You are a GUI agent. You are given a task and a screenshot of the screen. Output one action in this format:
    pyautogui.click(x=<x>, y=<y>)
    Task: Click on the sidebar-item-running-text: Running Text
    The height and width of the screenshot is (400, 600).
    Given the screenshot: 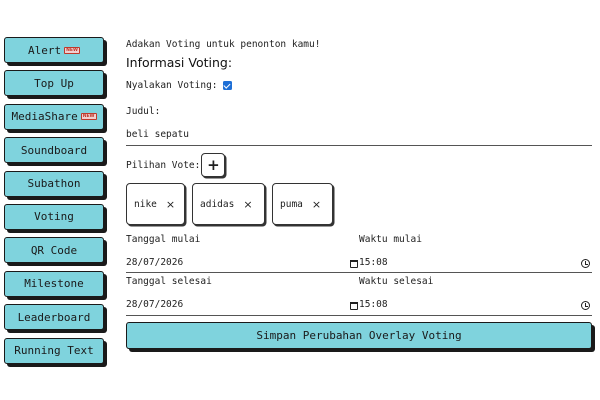 What is the action you would take?
    pyautogui.click(x=54, y=350)
    